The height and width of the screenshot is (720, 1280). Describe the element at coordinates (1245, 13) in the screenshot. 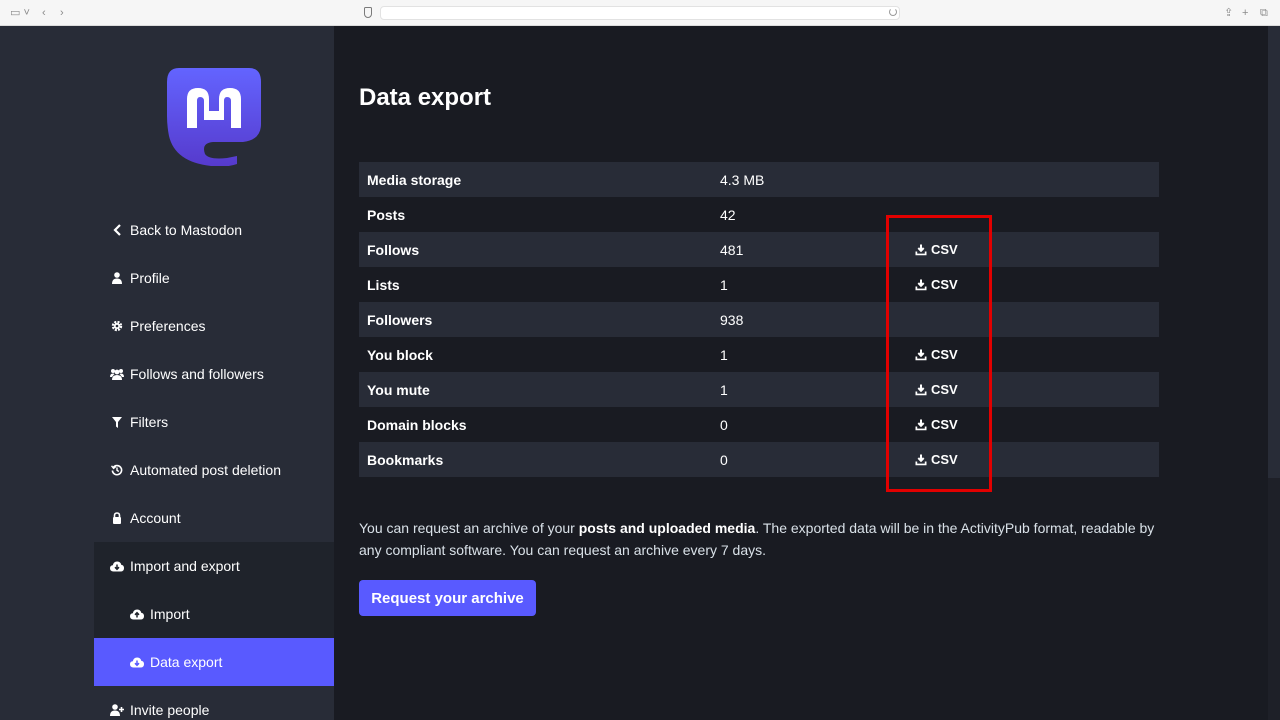

I see `new-tab-icon: +` at that location.